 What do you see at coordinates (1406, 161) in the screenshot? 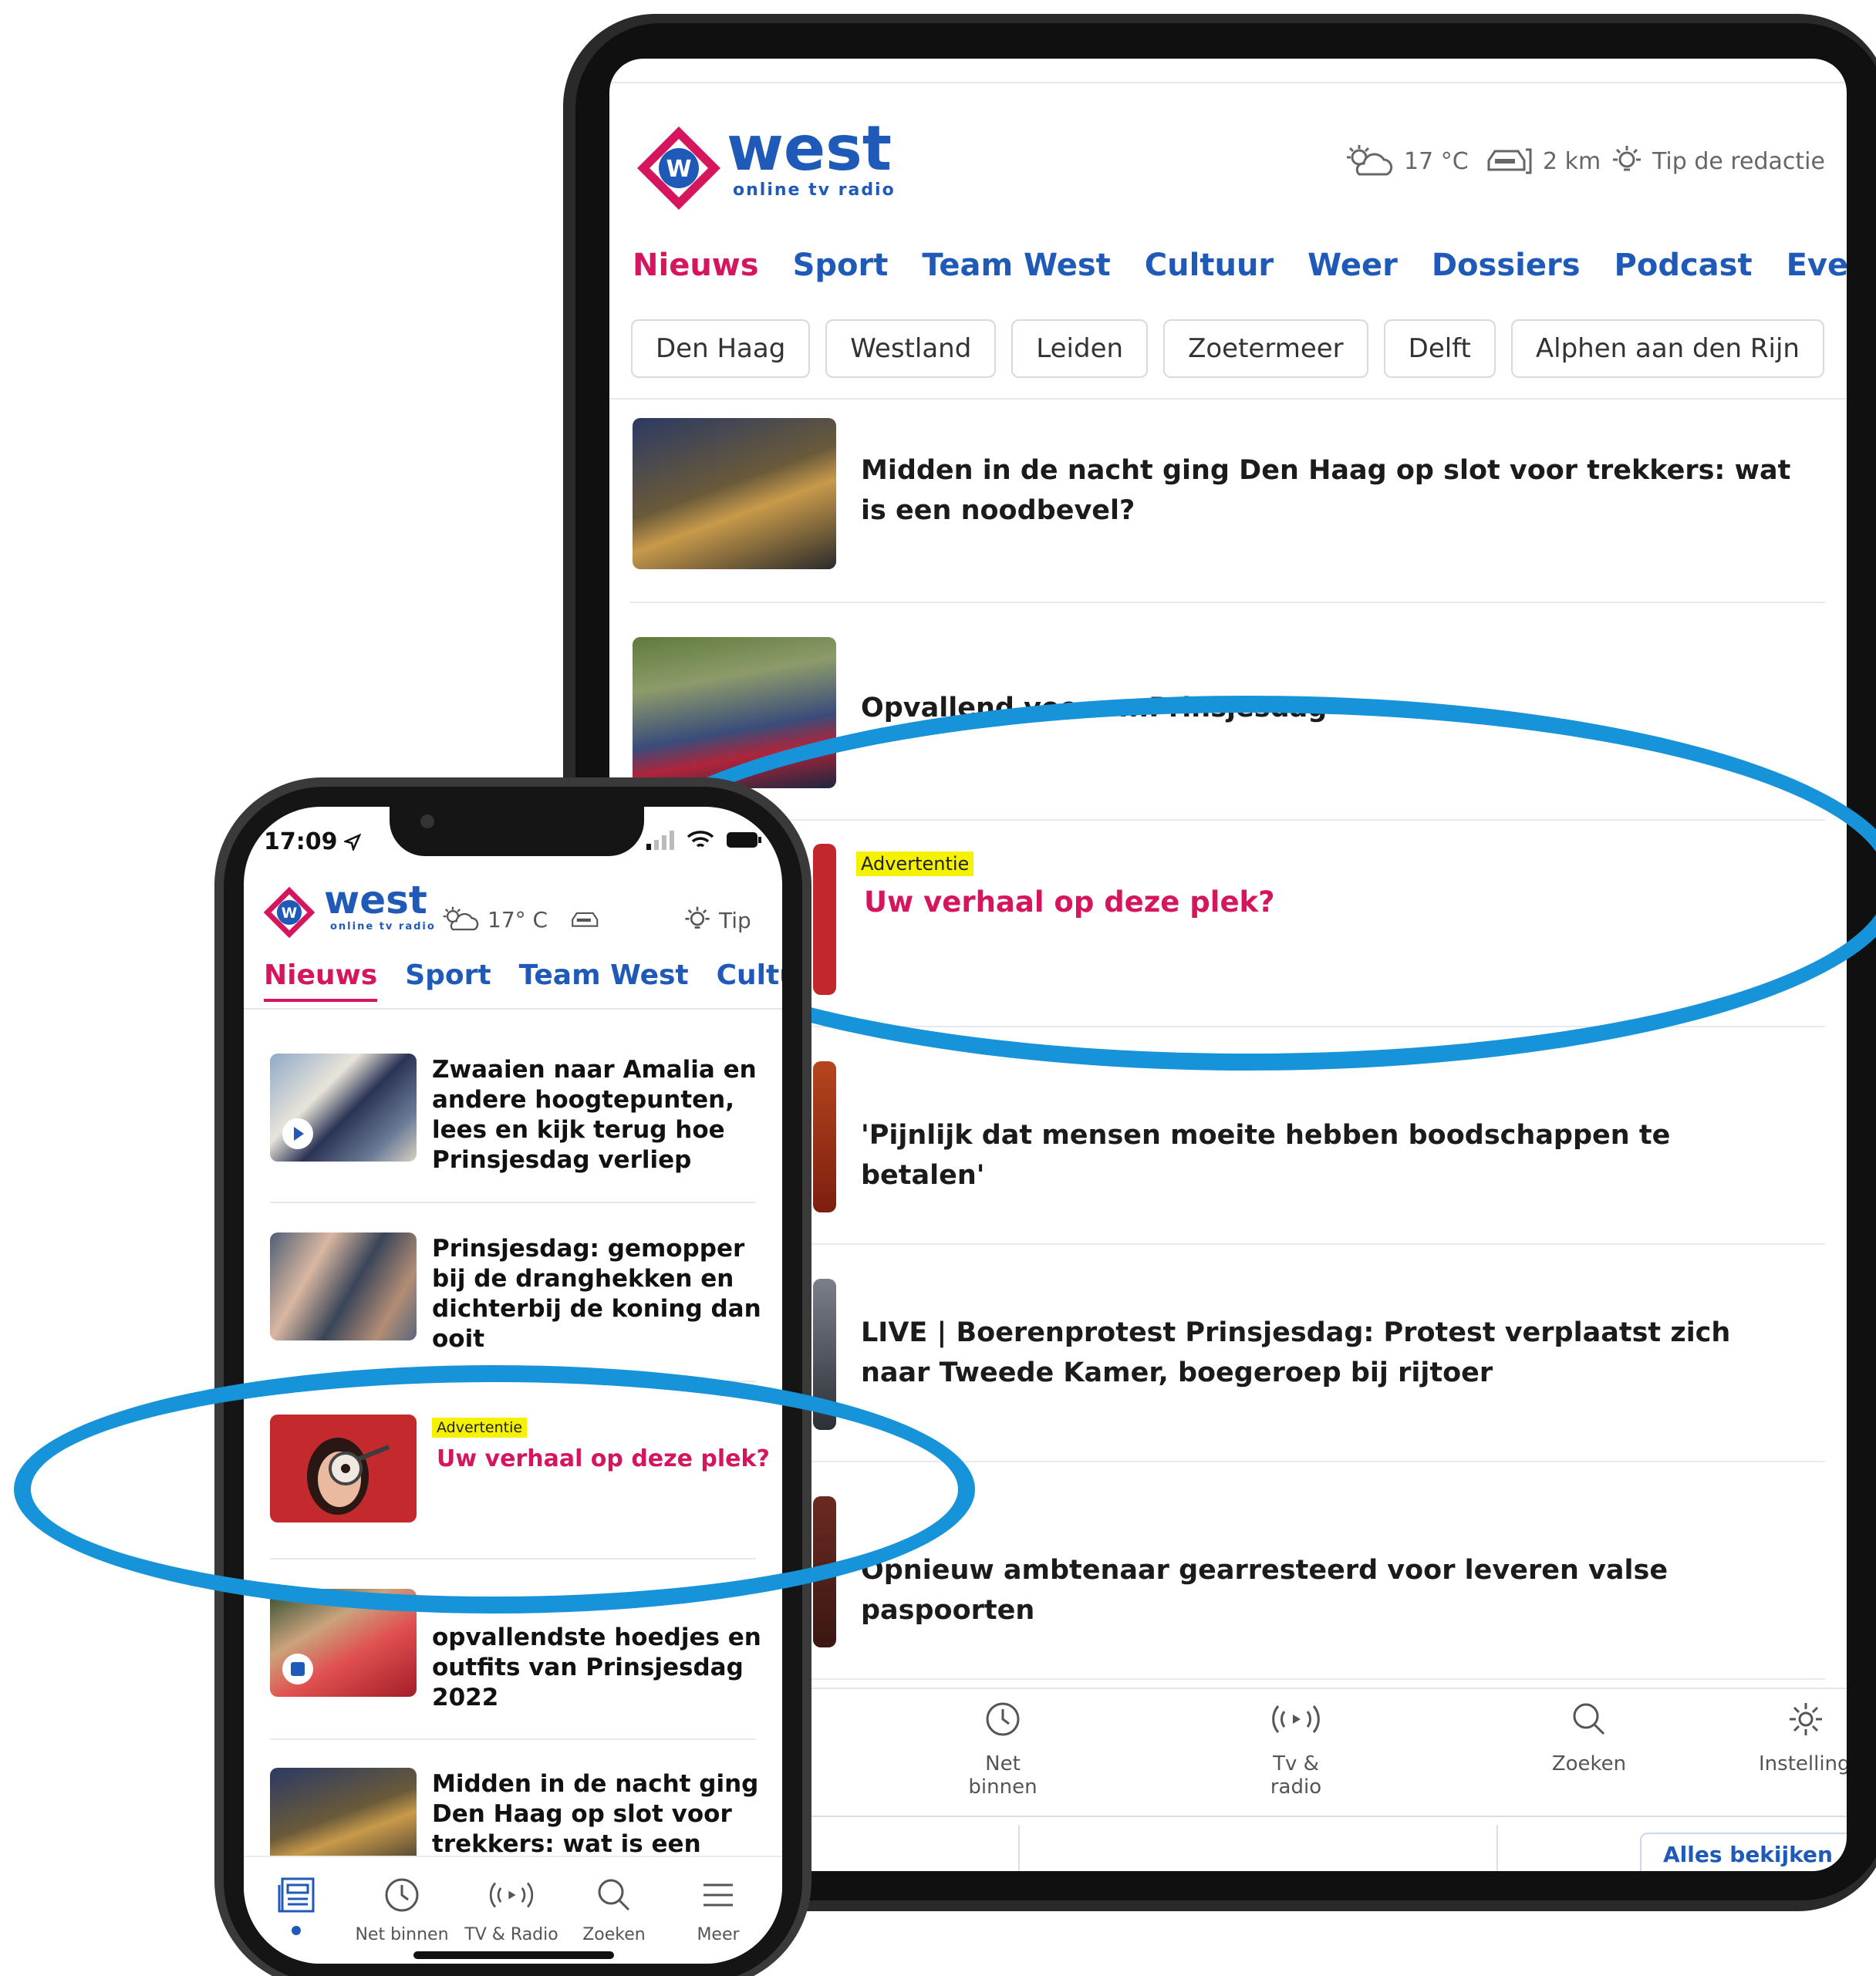
I see `weather-widget: 17 °C` at bounding box center [1406, 161].